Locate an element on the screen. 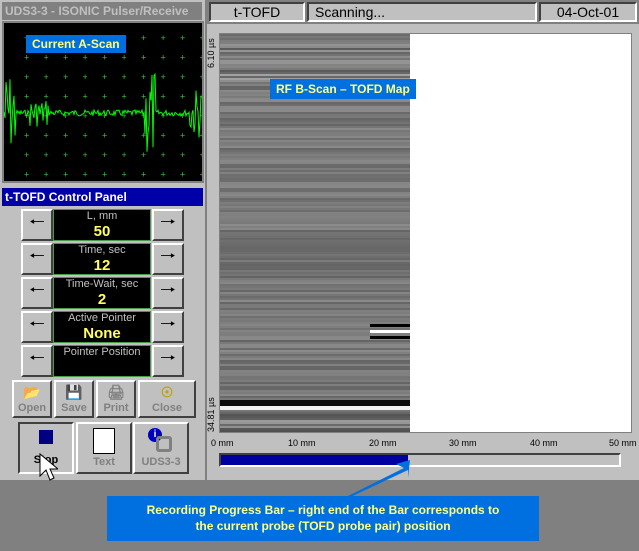 The height and width of the screenshot is (551, 639). time-decrease-button: 🠐 is located at coordinates (37, 259).